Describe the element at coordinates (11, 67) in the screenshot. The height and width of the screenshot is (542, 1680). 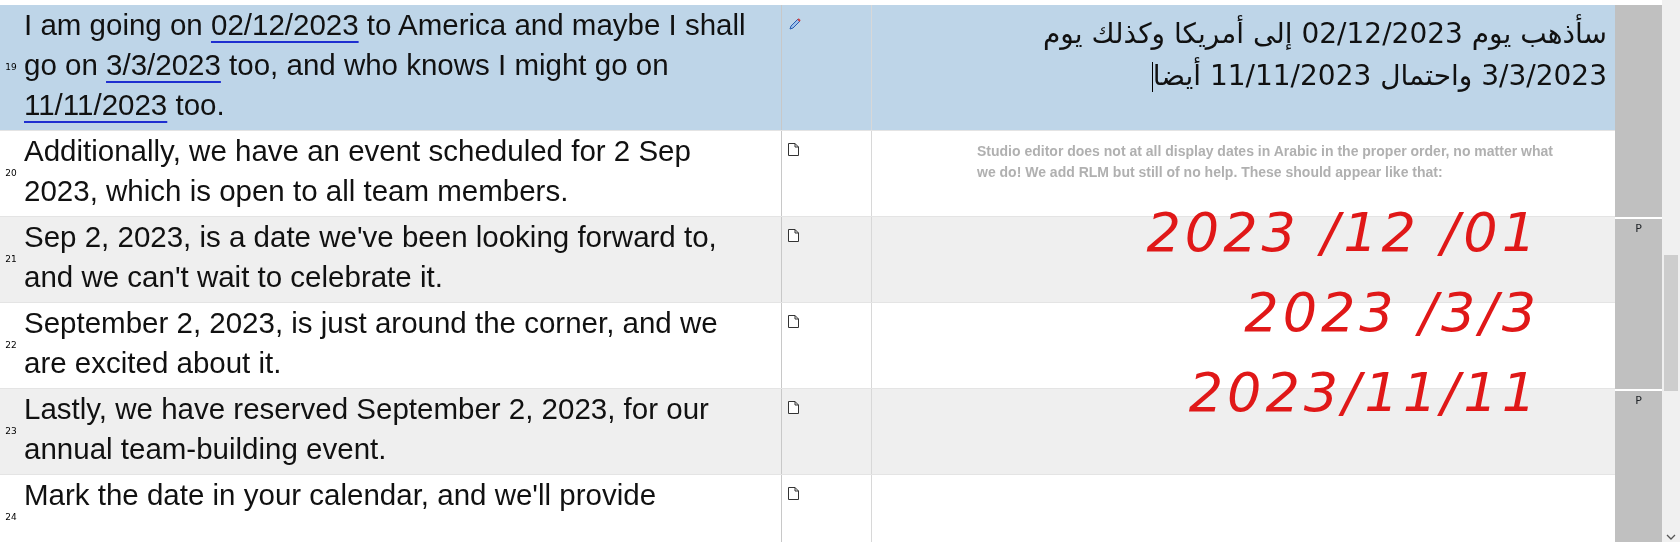
I see `row-number: 19` at that location.